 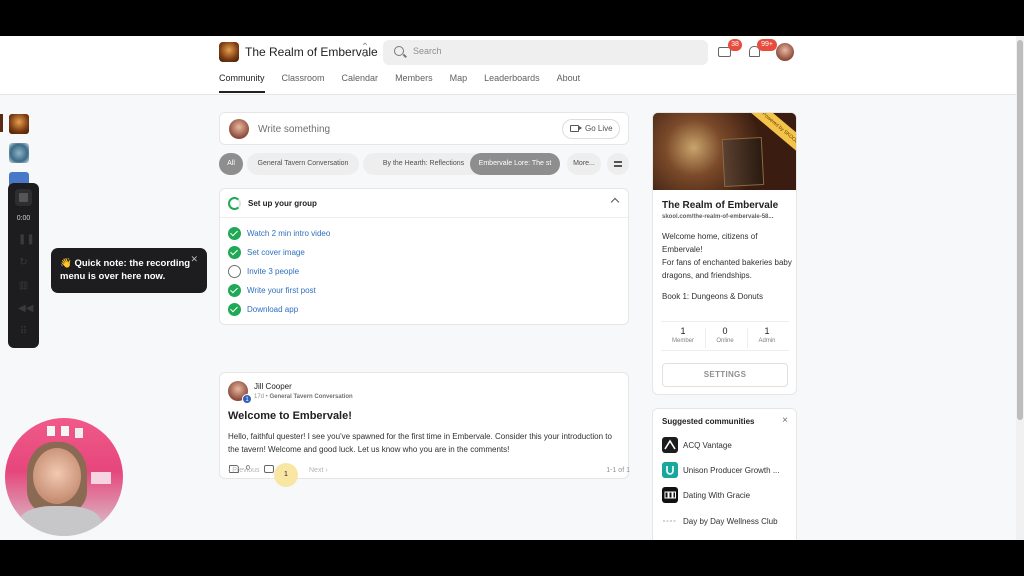 I want to click on search-icon, so click(x=399, y=51).